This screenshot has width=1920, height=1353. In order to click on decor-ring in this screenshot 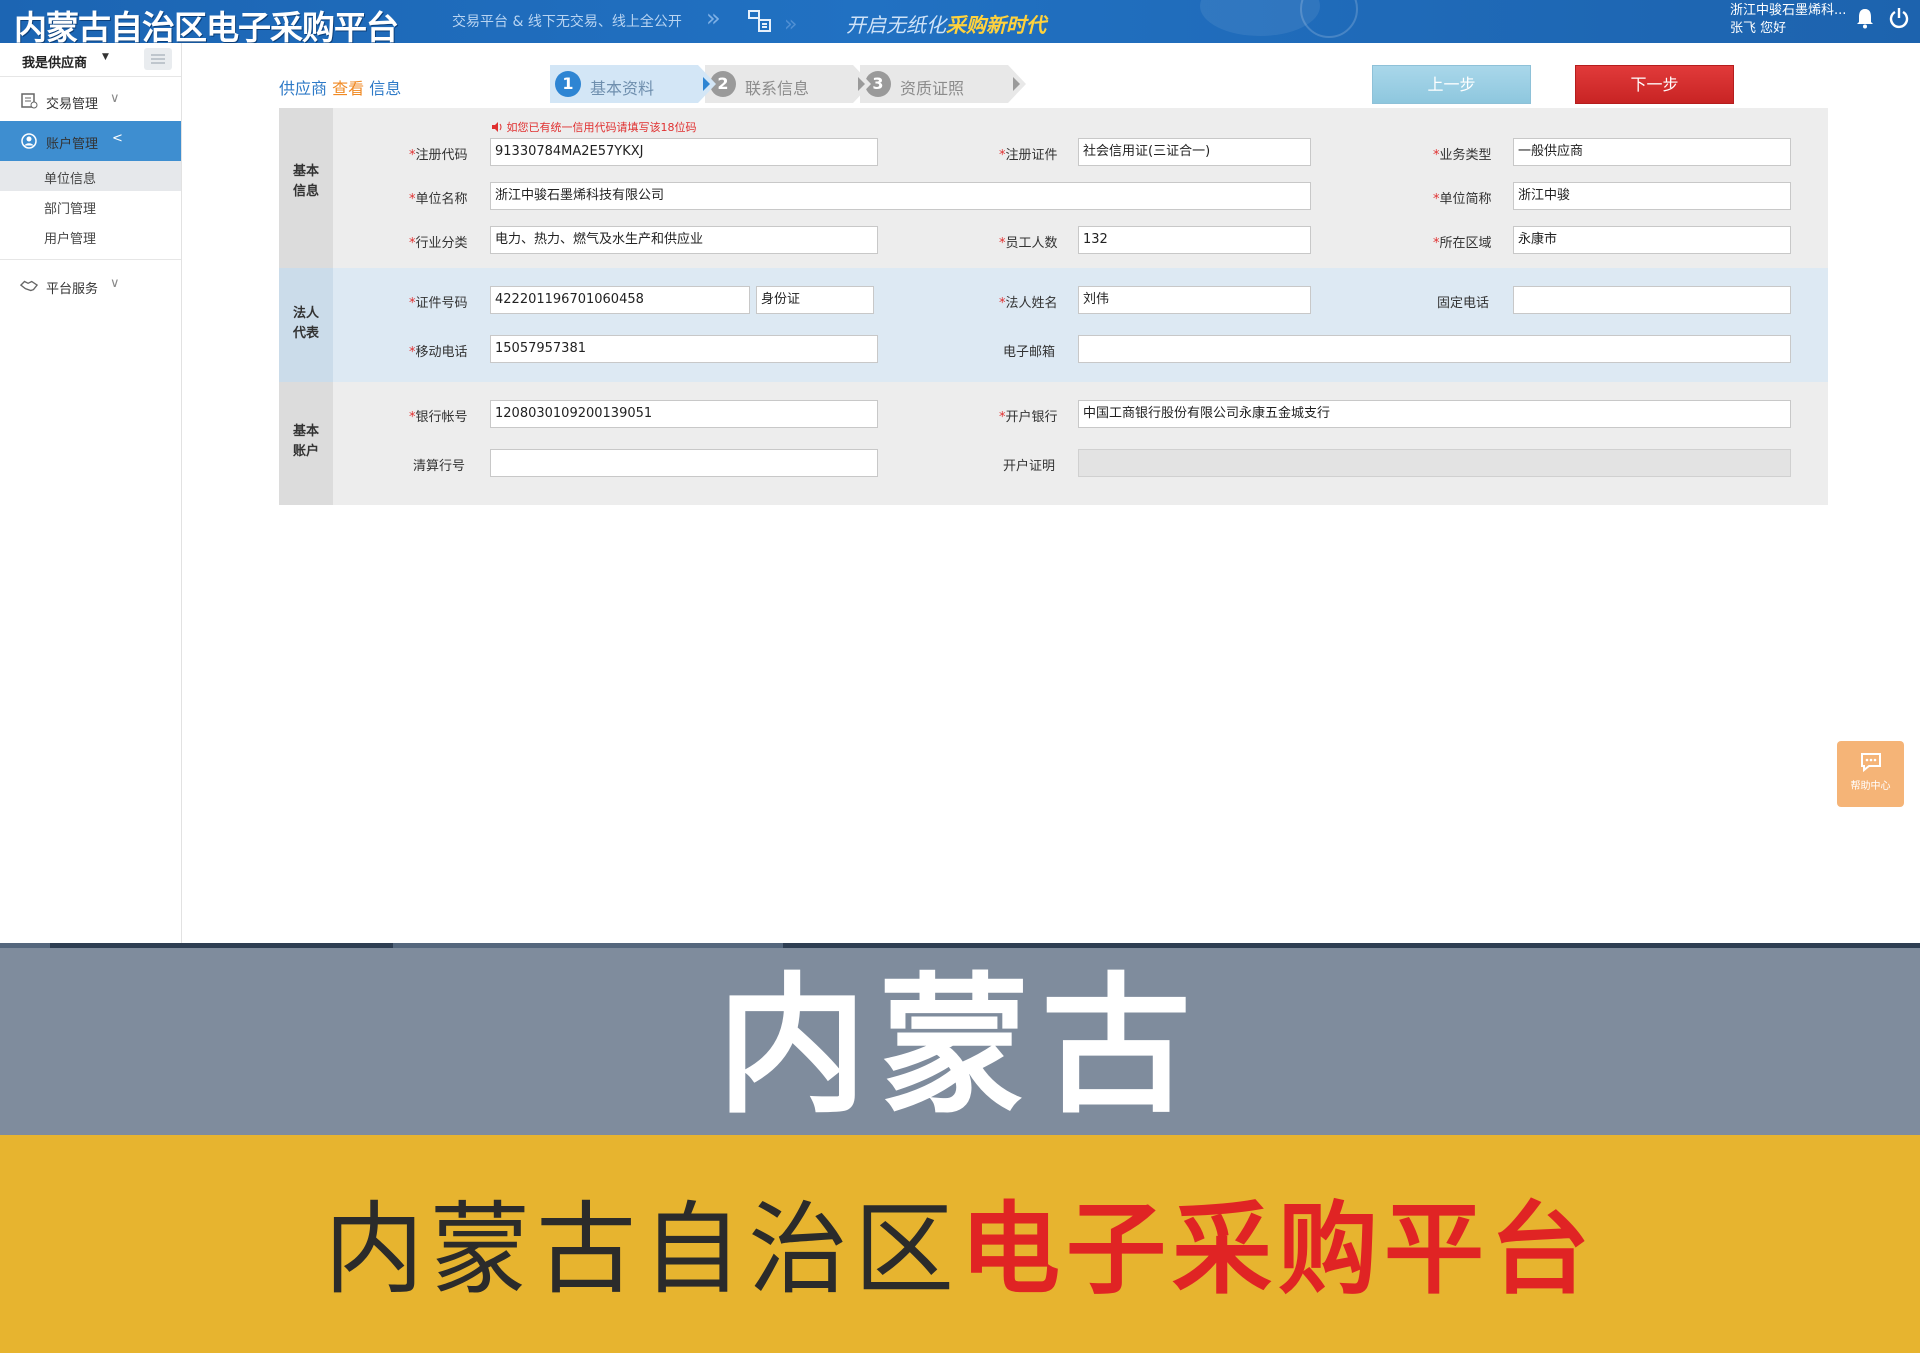, I will do `click(1329, 19)`.